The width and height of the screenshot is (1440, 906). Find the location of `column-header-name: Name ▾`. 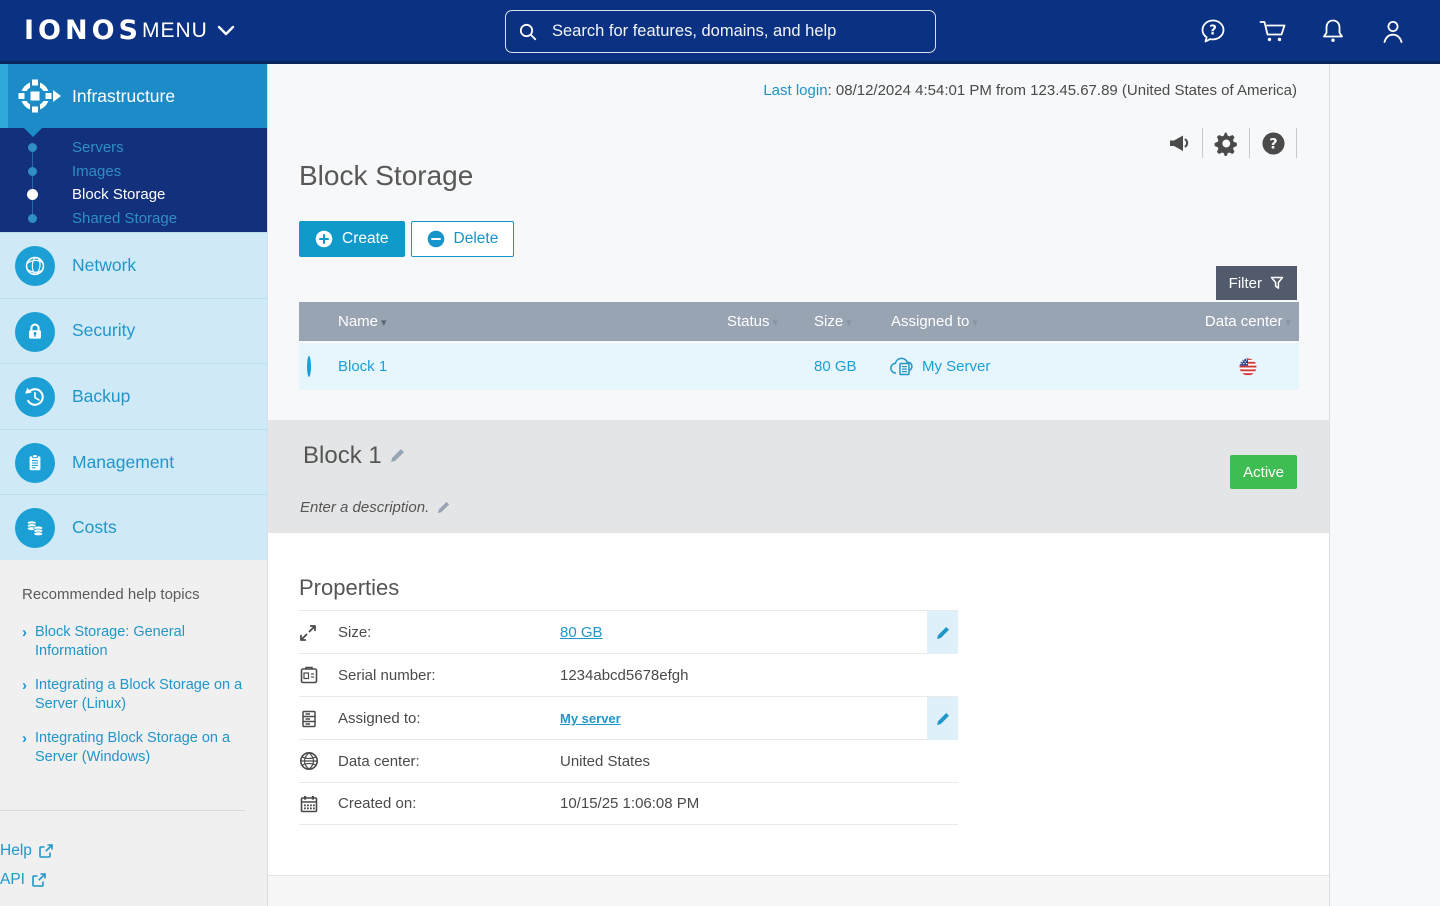

column-header-name: Name ▾ is located at coordinates (514, 321).